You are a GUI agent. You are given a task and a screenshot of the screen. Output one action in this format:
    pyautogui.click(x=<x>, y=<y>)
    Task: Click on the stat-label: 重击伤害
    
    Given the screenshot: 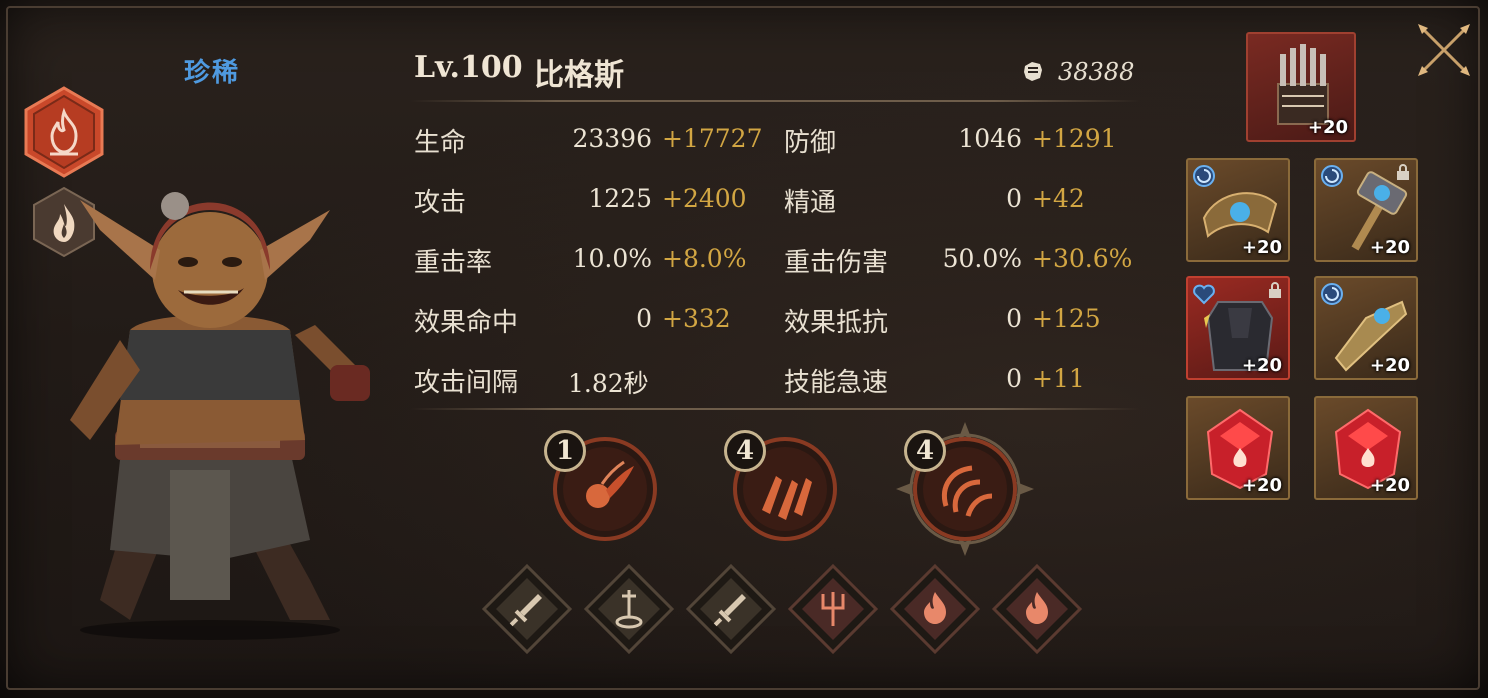 What is the action you would take?
    pyautogui.click(x=836, y=263)
    